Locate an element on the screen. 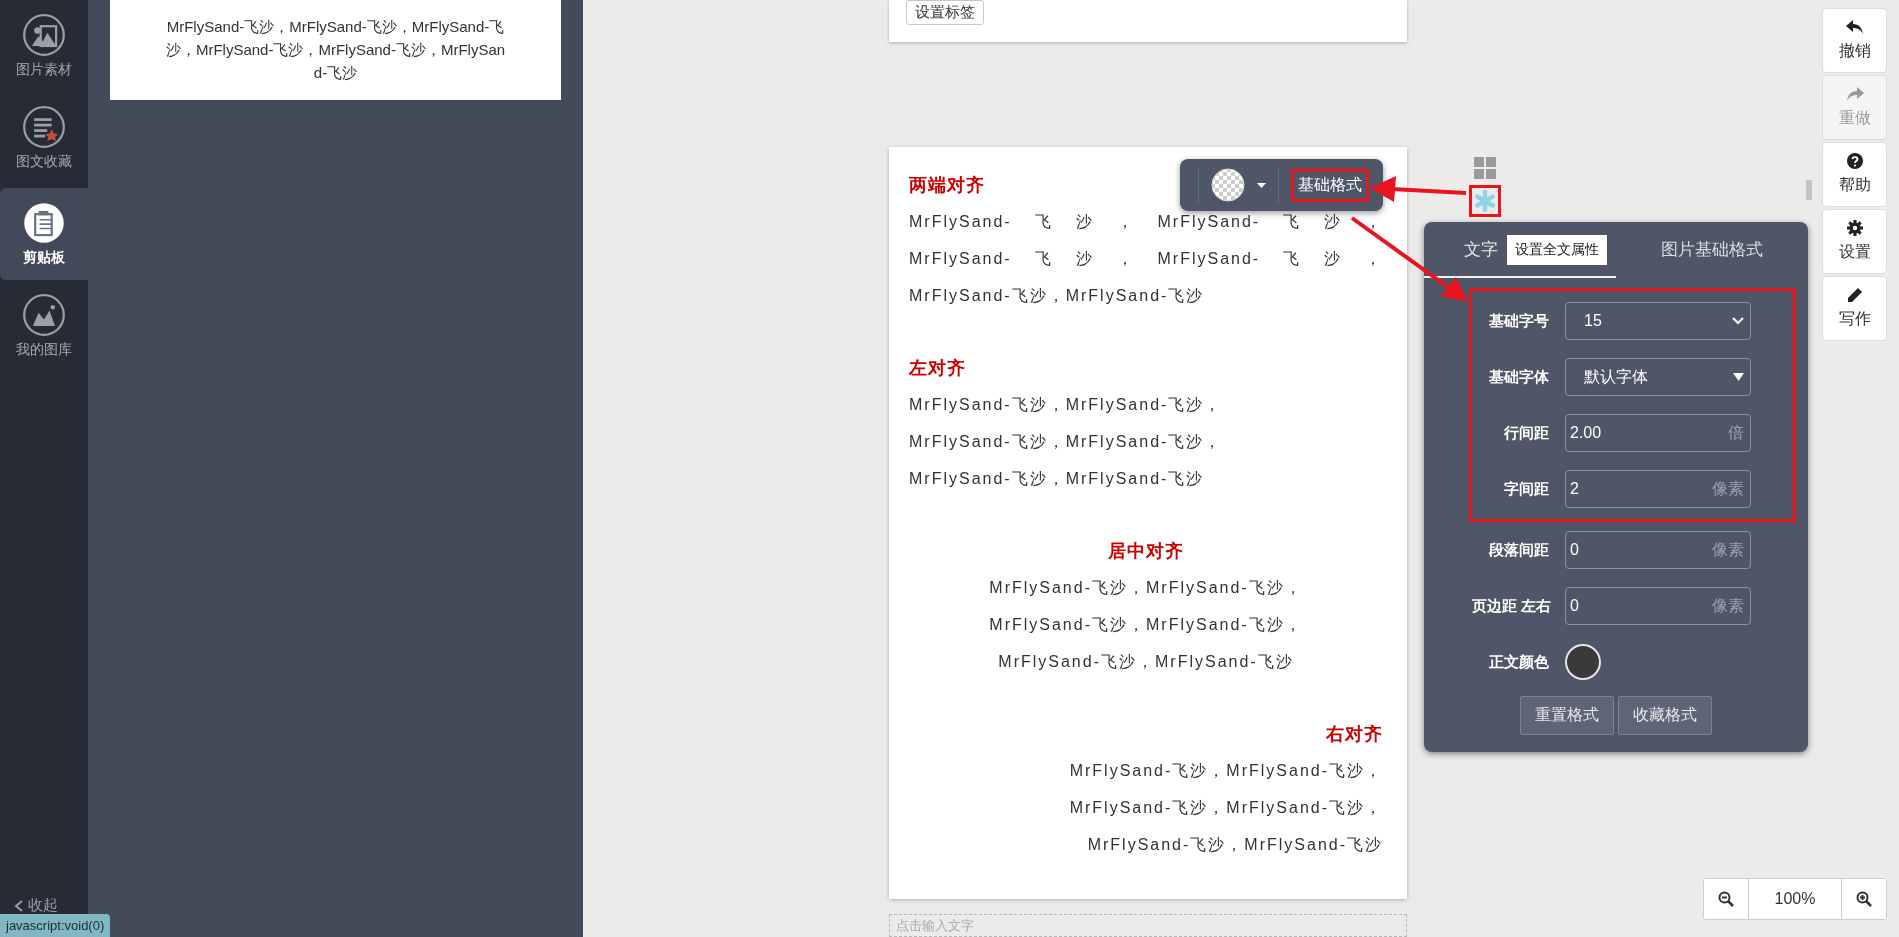 The width and height of the screenshot is (1899, 937). clipboard-card: MrFlySand-飞沙，MrFlySand-飞沙，MrFlySand-飞 沙，MrFlySand-飞沙，MrFlySand-飞沙，MrFlySan d-飞沙 is located at coordinates (335, 50).